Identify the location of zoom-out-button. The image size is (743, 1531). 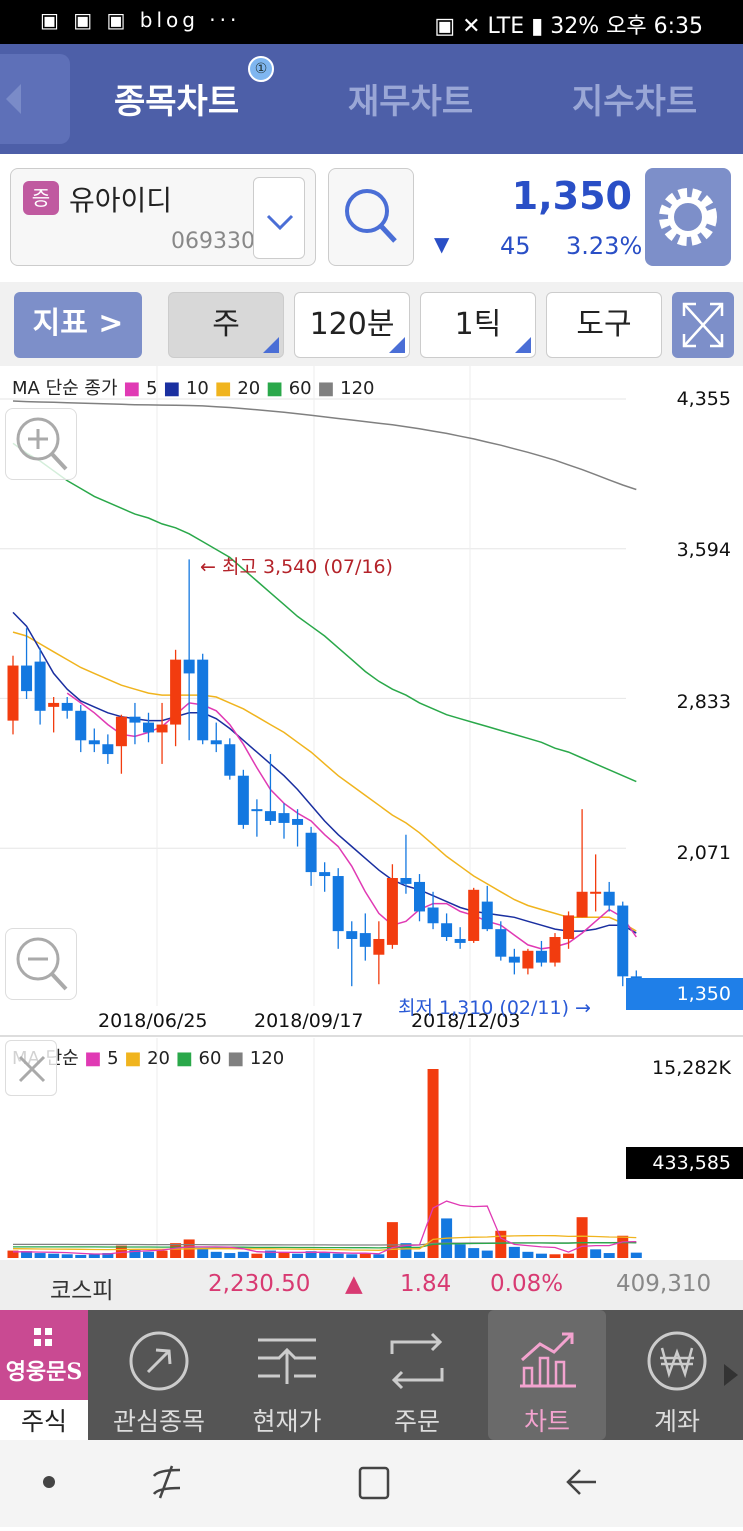
(41, 964).